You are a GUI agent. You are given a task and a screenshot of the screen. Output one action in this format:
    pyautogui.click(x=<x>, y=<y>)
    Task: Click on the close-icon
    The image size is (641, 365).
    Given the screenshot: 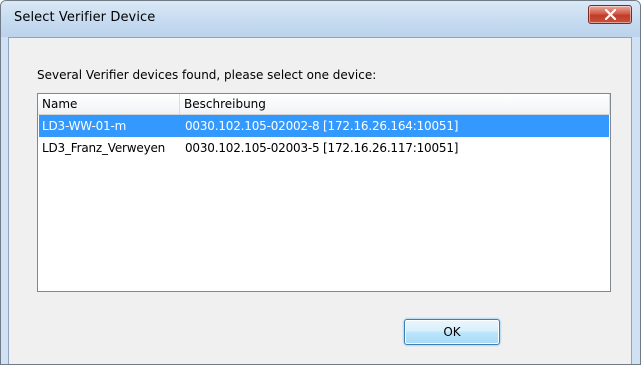 What is the action you would take?
    pyautogui.click(x=610, y=14)
    